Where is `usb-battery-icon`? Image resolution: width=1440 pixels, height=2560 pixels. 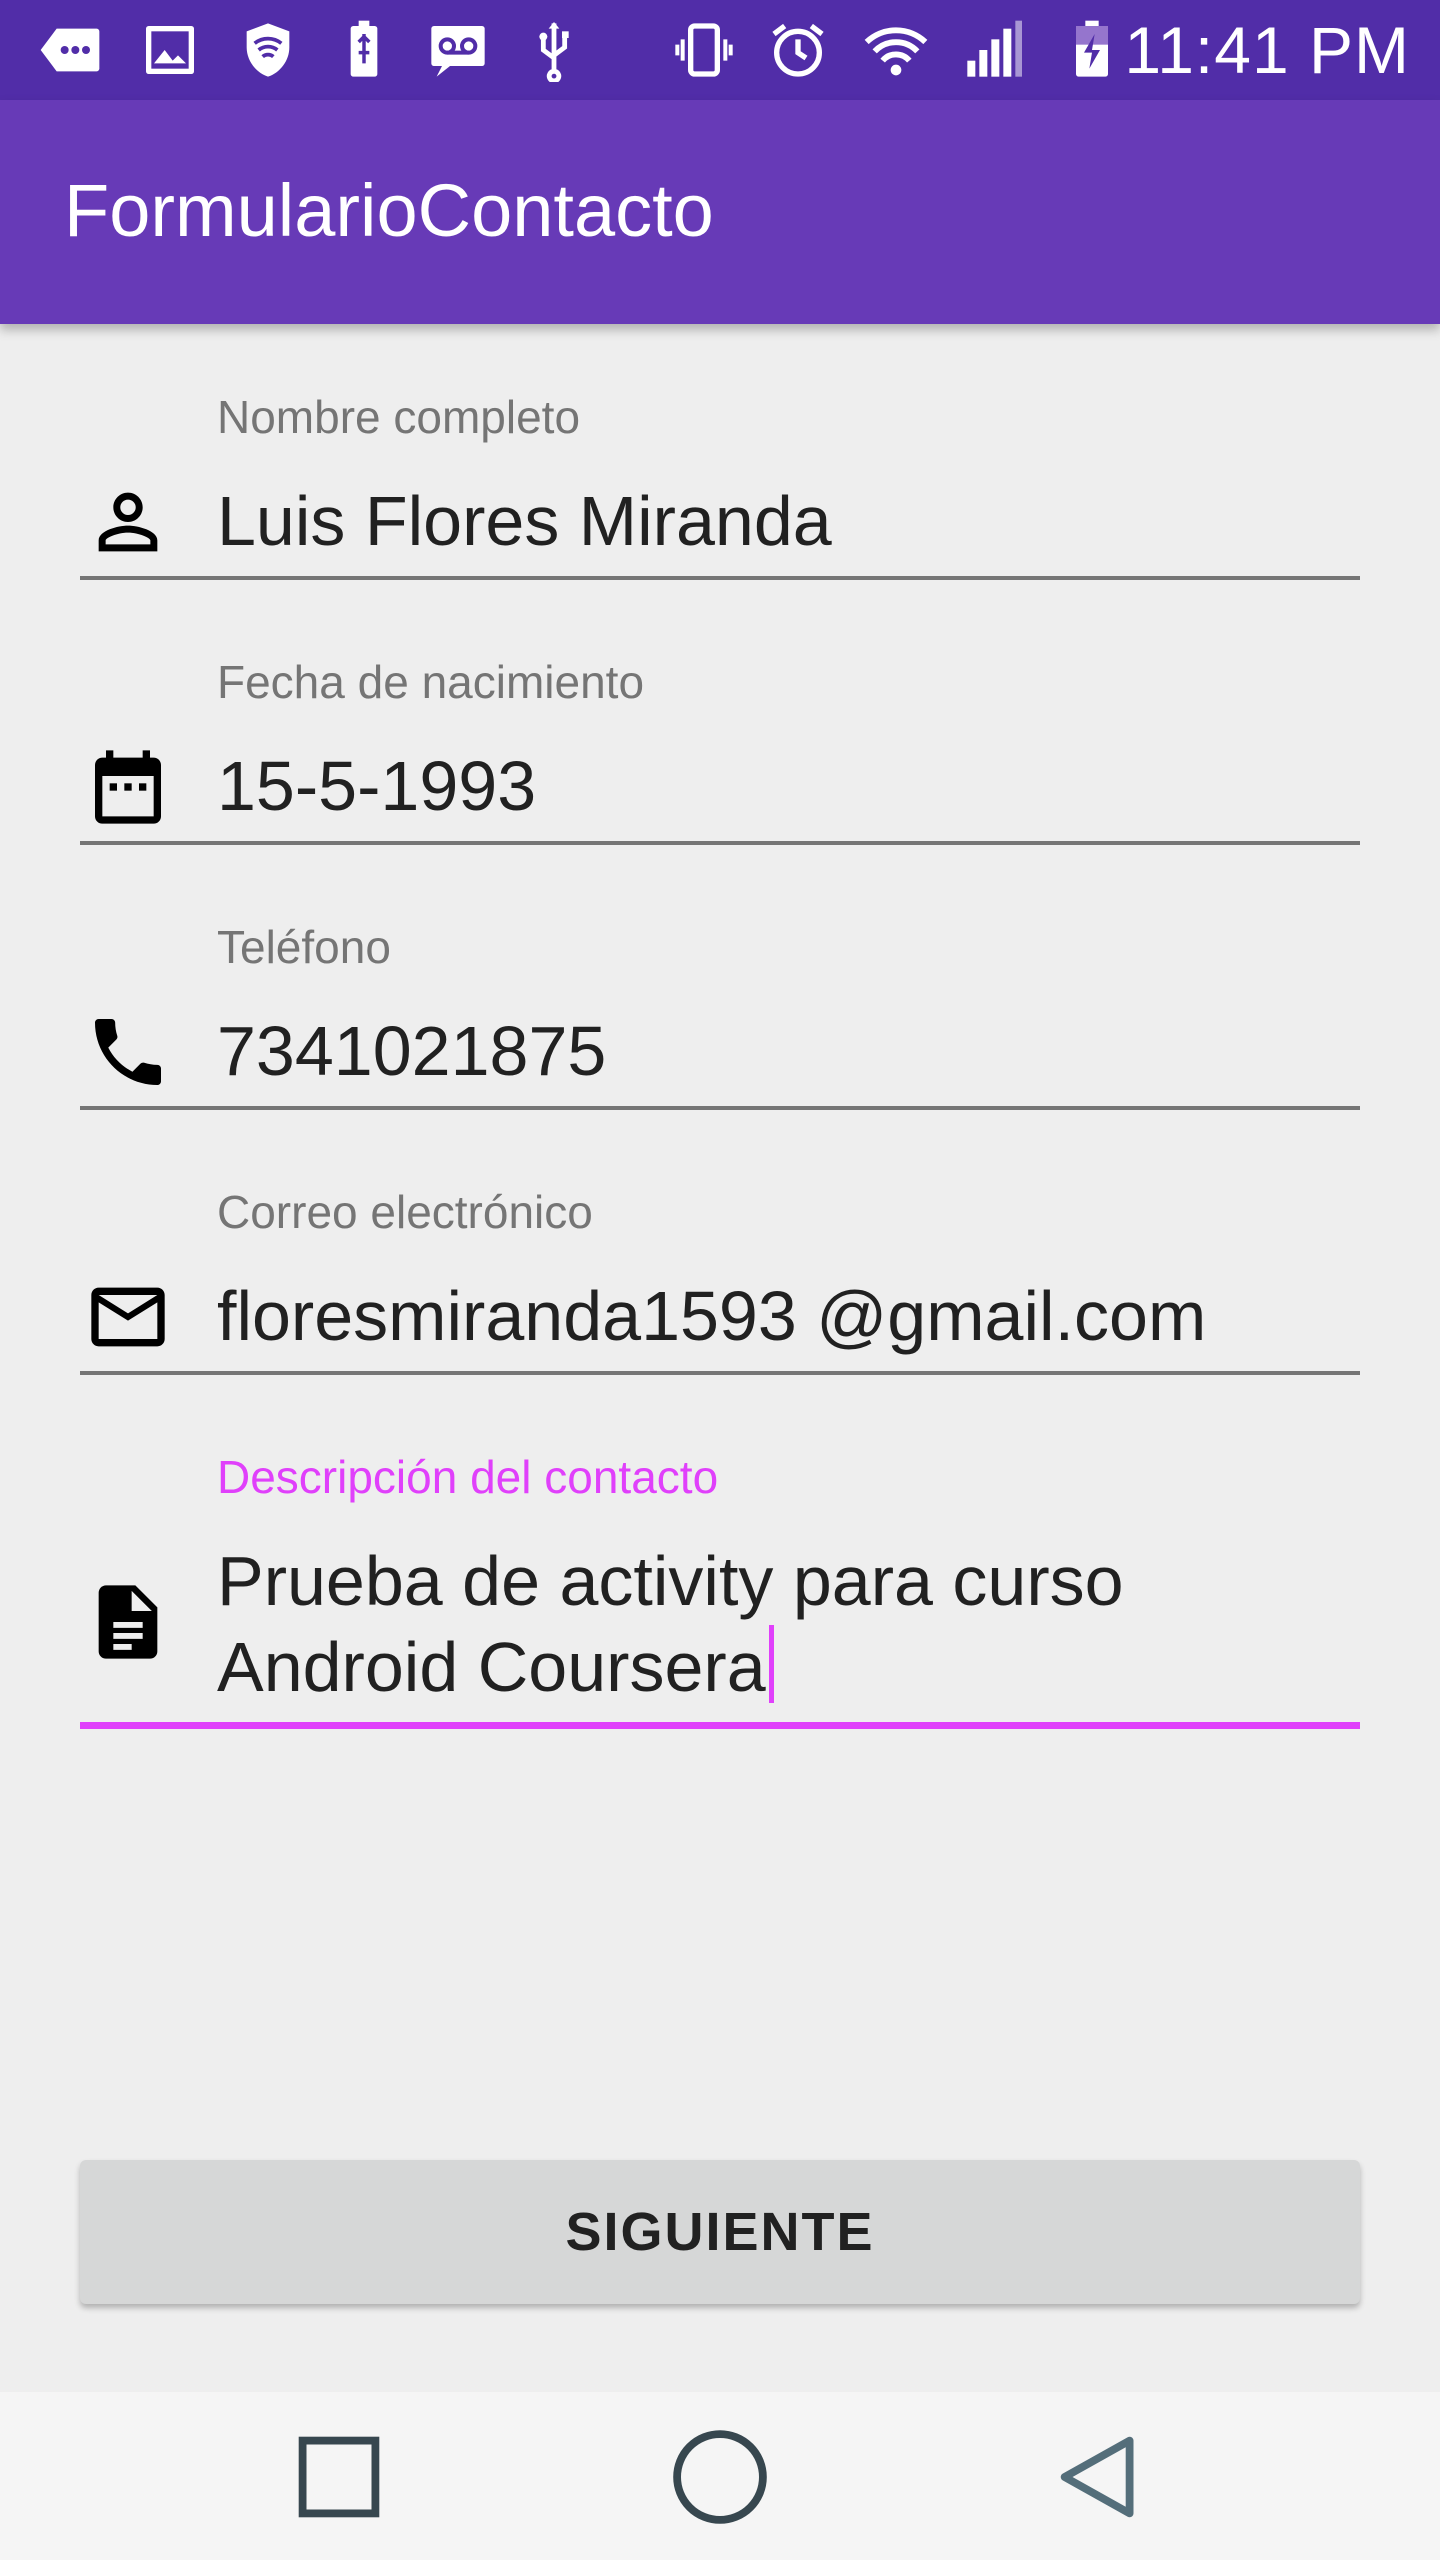
usb-battery-icon is located at coordinates (364, 48).